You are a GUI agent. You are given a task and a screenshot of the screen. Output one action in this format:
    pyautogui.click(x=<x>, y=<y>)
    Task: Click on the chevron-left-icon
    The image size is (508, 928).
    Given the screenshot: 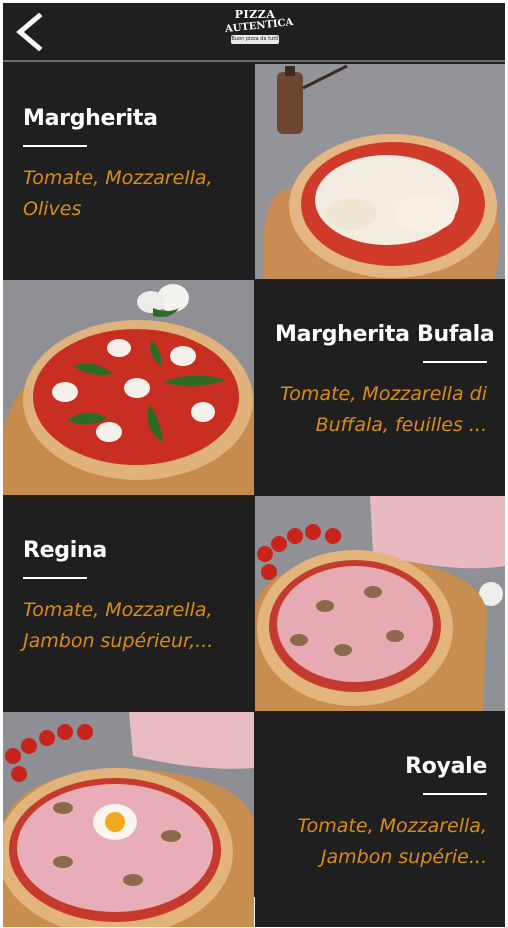 What is the action you would take?
    pyautogui.click(x=29, y=32)
    